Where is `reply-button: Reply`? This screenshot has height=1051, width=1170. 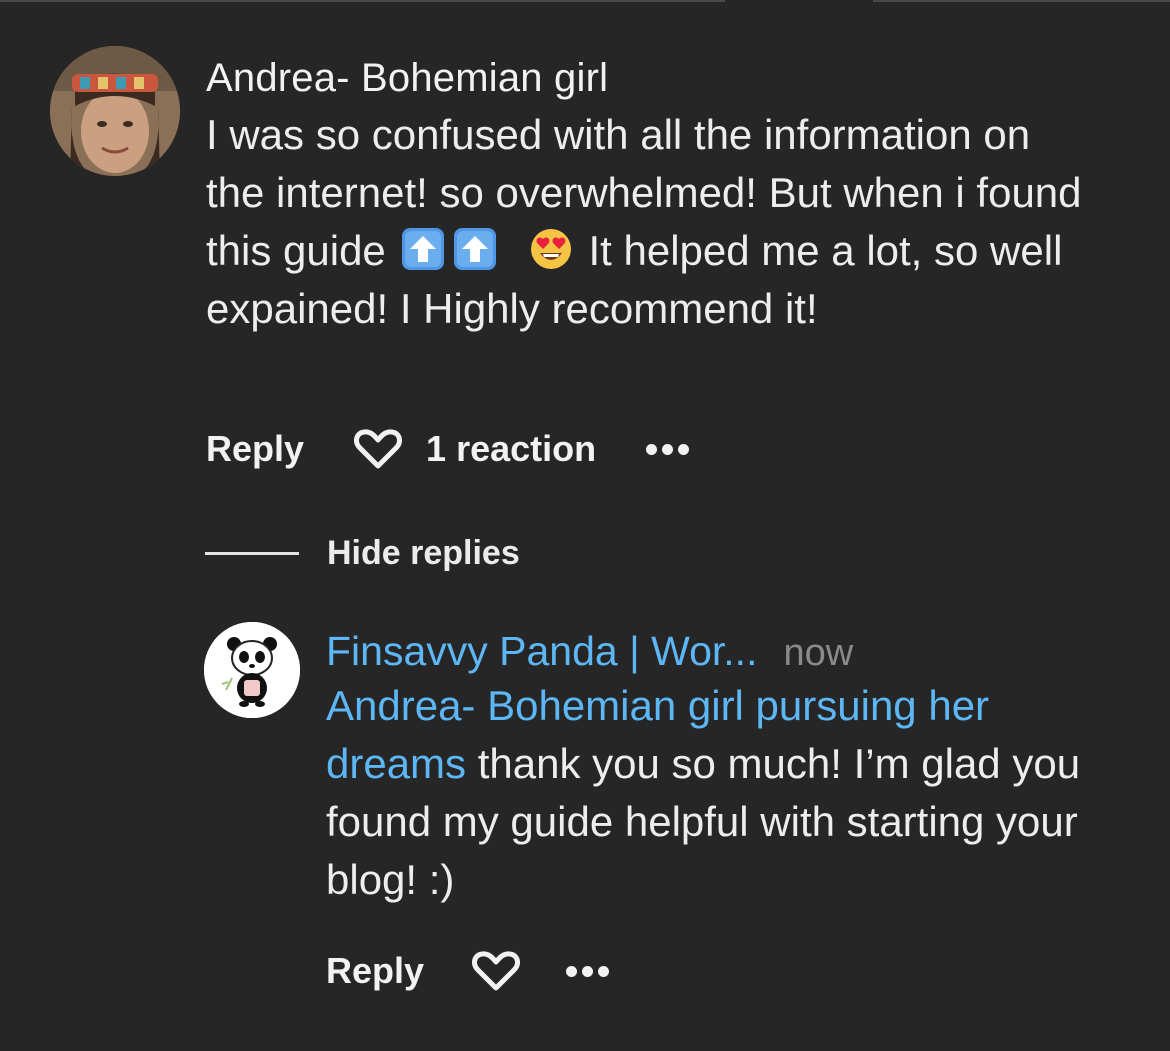
reply-button: Reply is located at coordinates (255, 449).